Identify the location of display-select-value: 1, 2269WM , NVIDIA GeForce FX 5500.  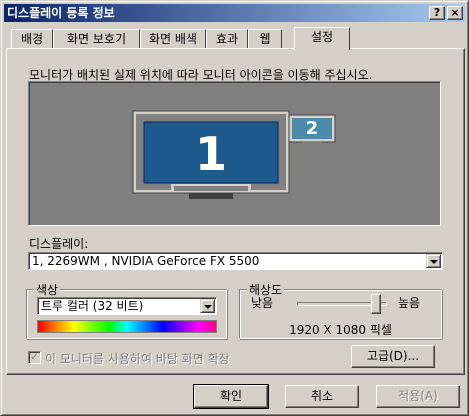
(146, 261).